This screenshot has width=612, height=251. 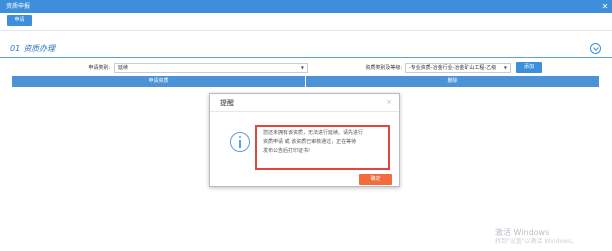 What do you see at coordinates (39, 48) in the screenshot?
I see `section-title-text: 资质办理` at bounding box center [39, 48].